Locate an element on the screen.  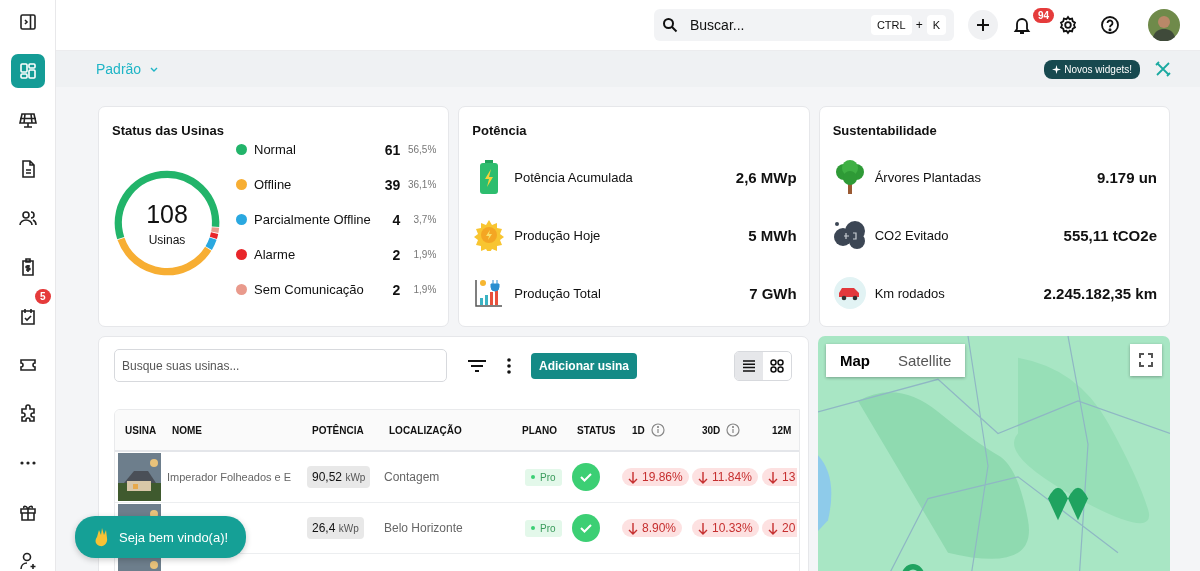
sparkle-icon is located at coordinates (1057, 69).